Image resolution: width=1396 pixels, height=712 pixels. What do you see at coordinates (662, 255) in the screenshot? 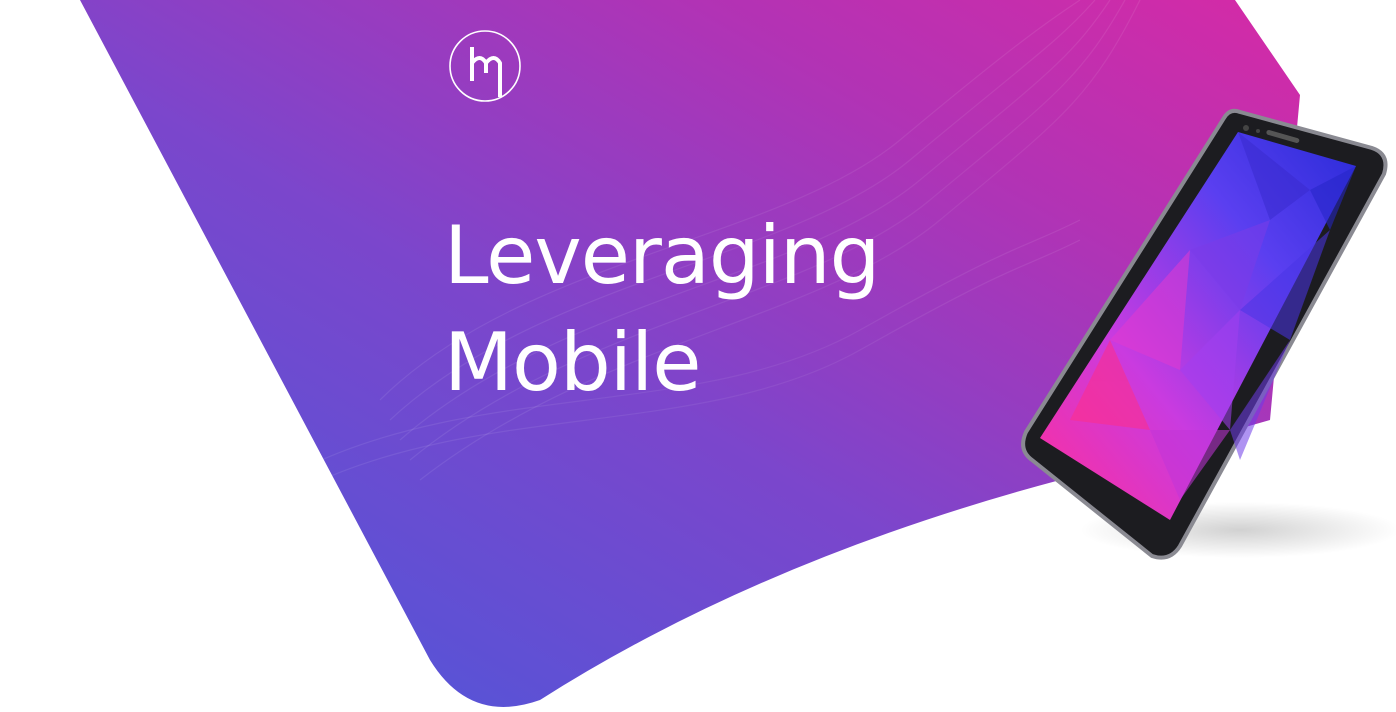
I see `hero-title-line-1: Leveraging` at bounding box center [662, 255].